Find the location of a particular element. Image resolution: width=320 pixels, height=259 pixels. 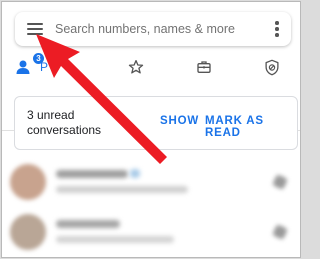

mark-as-read-button: MARK AS READ is located at coordinates (251, 127).